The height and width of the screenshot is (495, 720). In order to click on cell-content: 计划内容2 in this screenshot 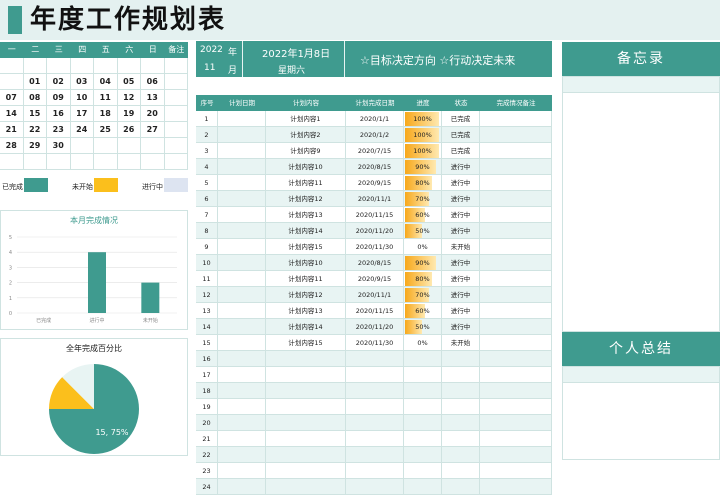, I will do `click(306, 135)`.